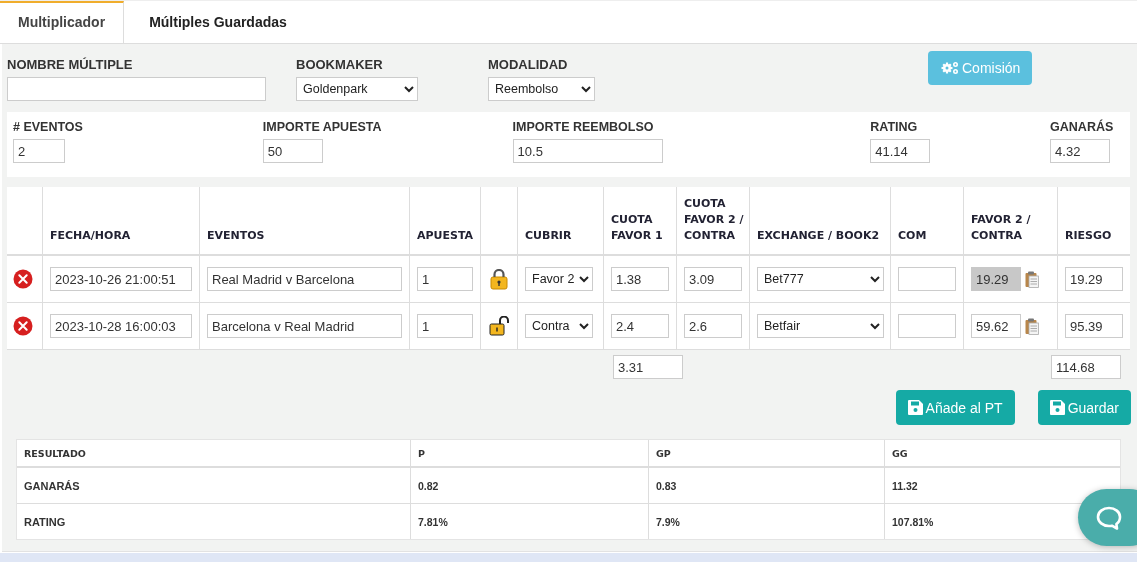  I want to click on chat-bubble-icon, so click(1109, 517).